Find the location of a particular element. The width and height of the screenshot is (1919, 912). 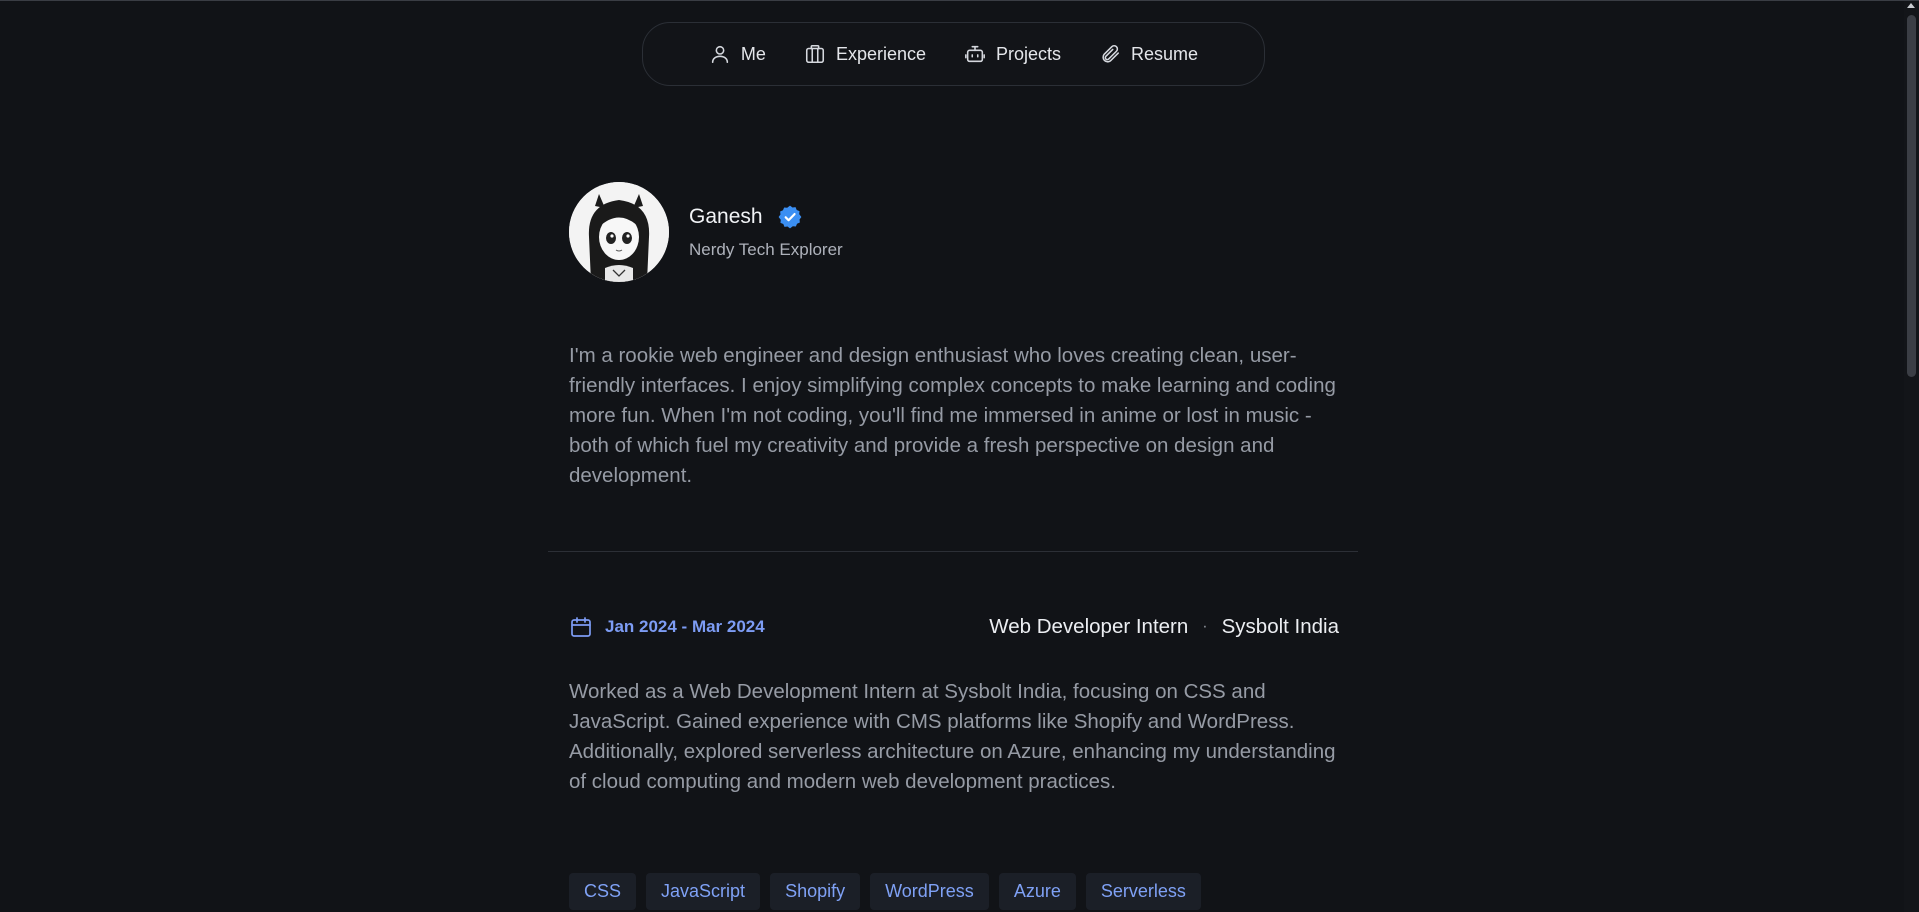

experience-date: Jan 2024 - Mar 2024 is located at coordinates (667, 627).